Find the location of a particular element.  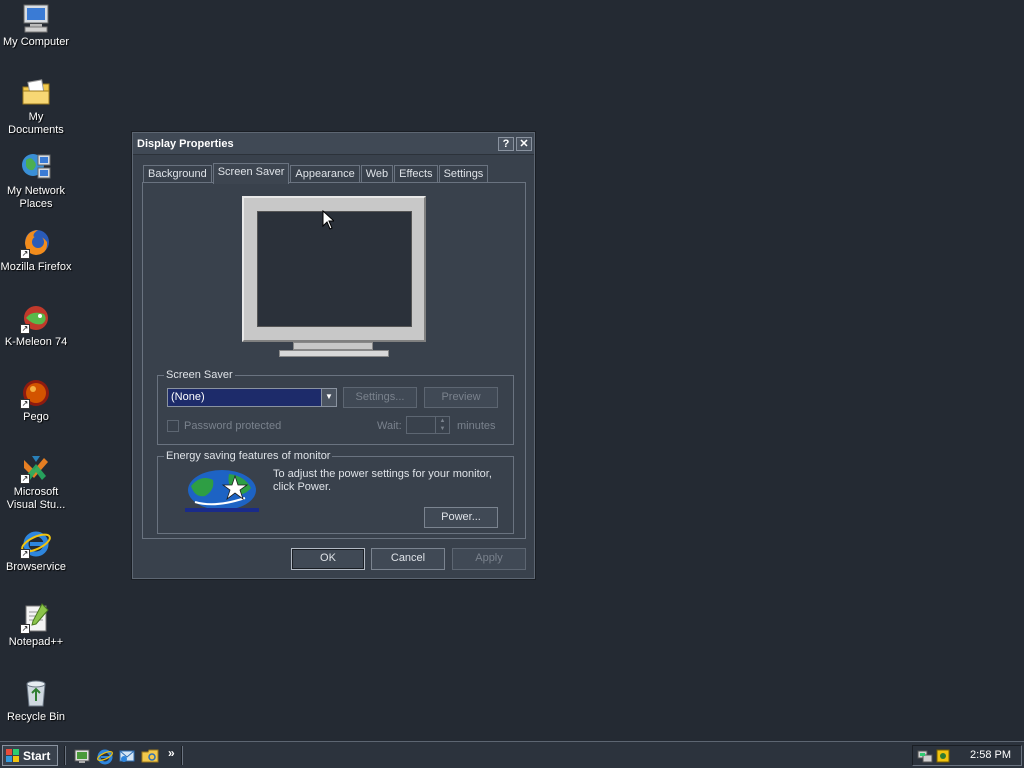

taskbar: Start » 2:58 PM is located at coordinates (512, 754).